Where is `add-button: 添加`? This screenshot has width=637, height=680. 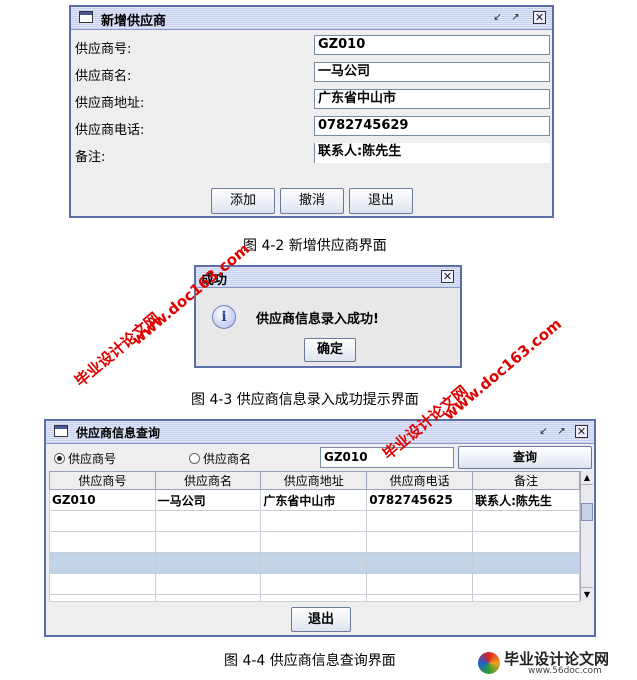
add-button: 添加 is located at coordinates (243, 201).